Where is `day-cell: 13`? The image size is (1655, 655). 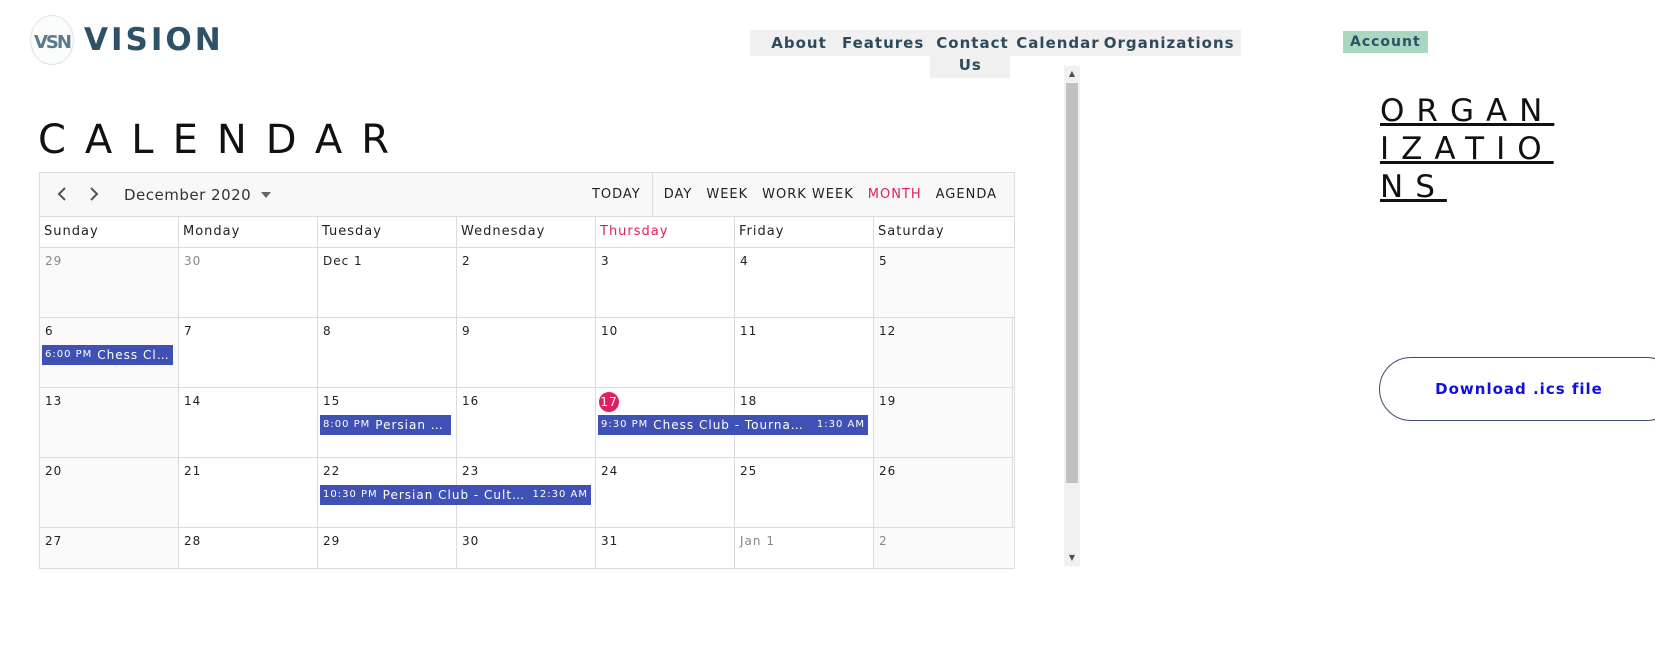
day-cell: 13 is located at coordinates (109, 422).